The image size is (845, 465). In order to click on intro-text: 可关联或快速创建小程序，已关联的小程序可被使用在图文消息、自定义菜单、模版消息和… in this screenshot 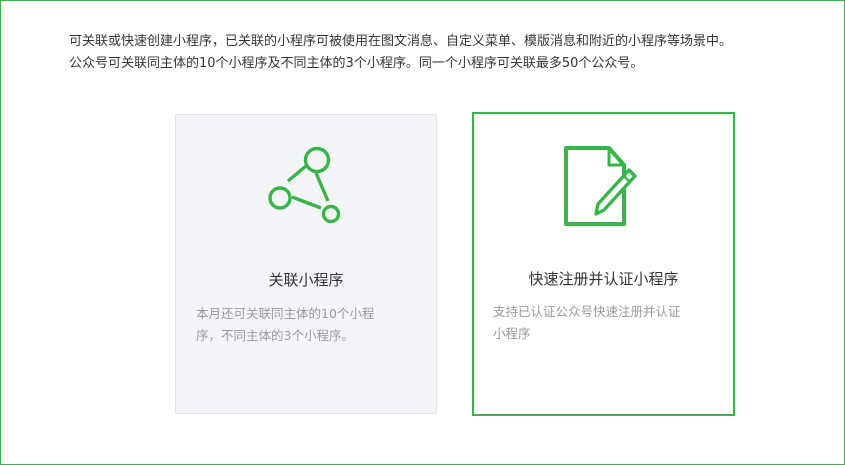, I will do `click(439, 53)`.